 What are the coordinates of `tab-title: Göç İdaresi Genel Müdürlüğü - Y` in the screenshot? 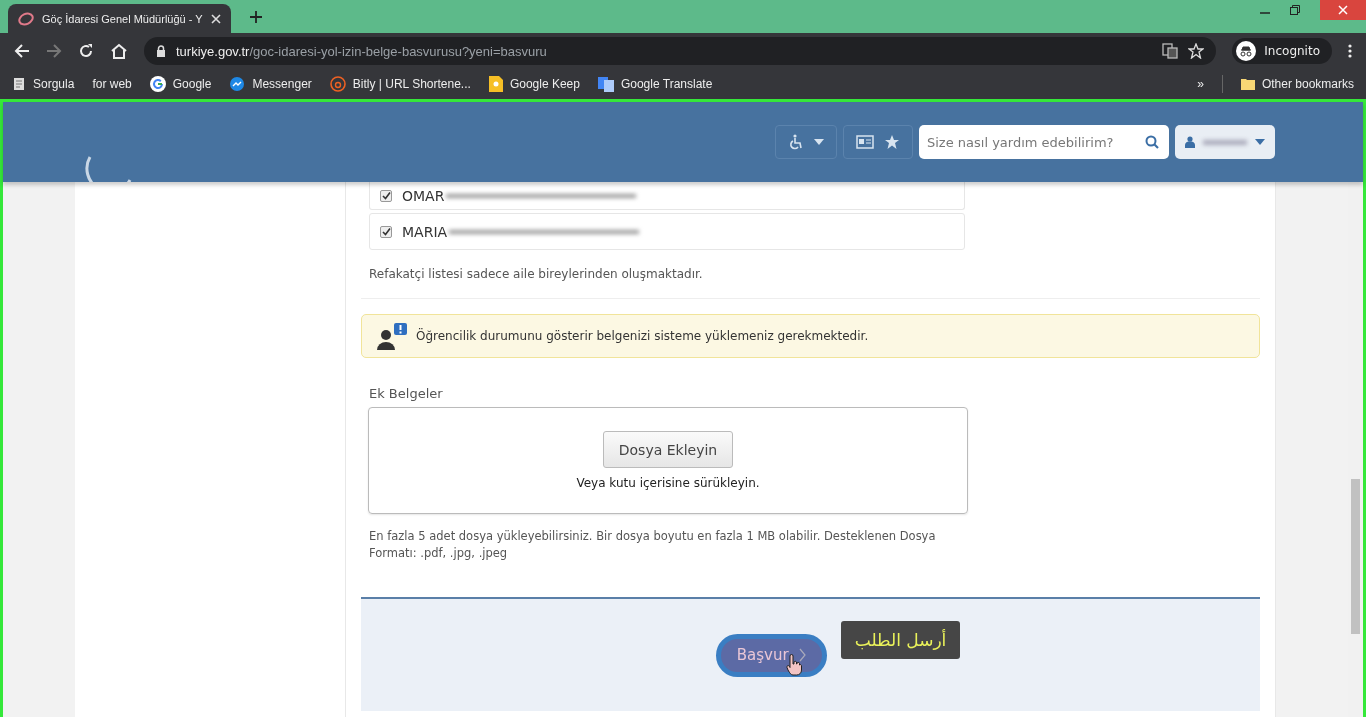 It's located at (122, 18).